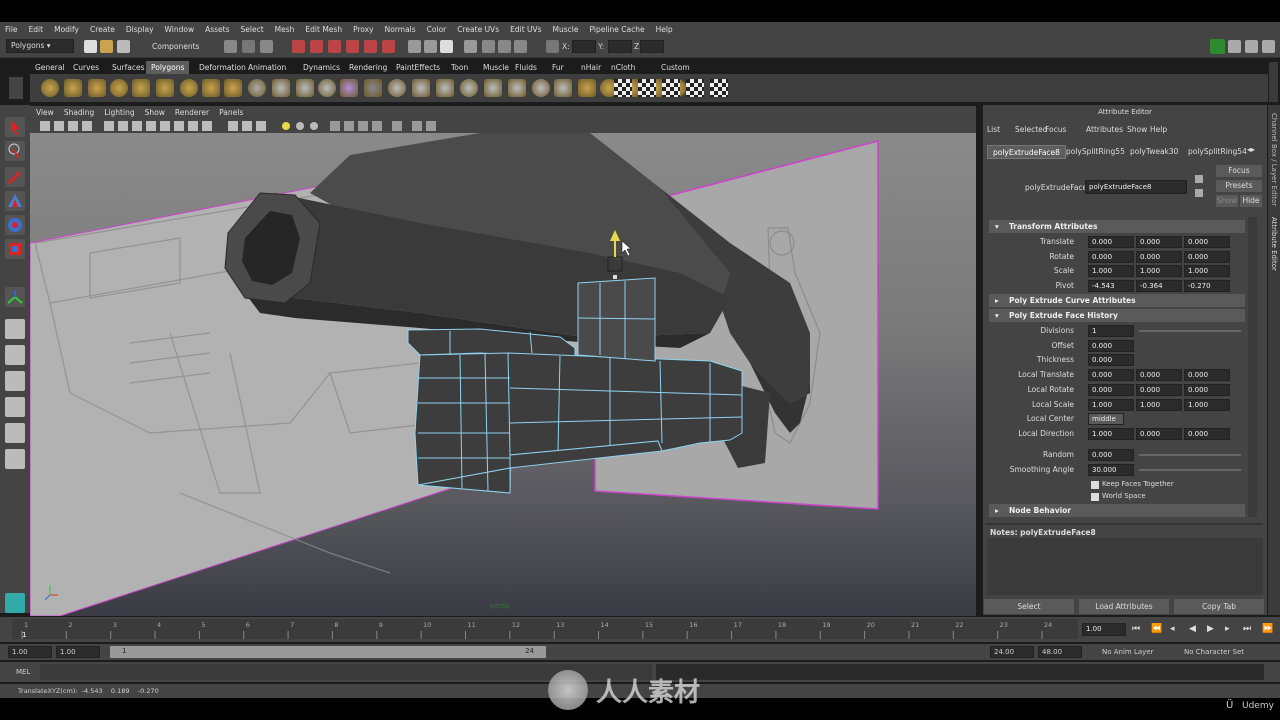  Describe the element at coordinates (647, 88) in the screenshot. I see `checker-b-icon` at that location.